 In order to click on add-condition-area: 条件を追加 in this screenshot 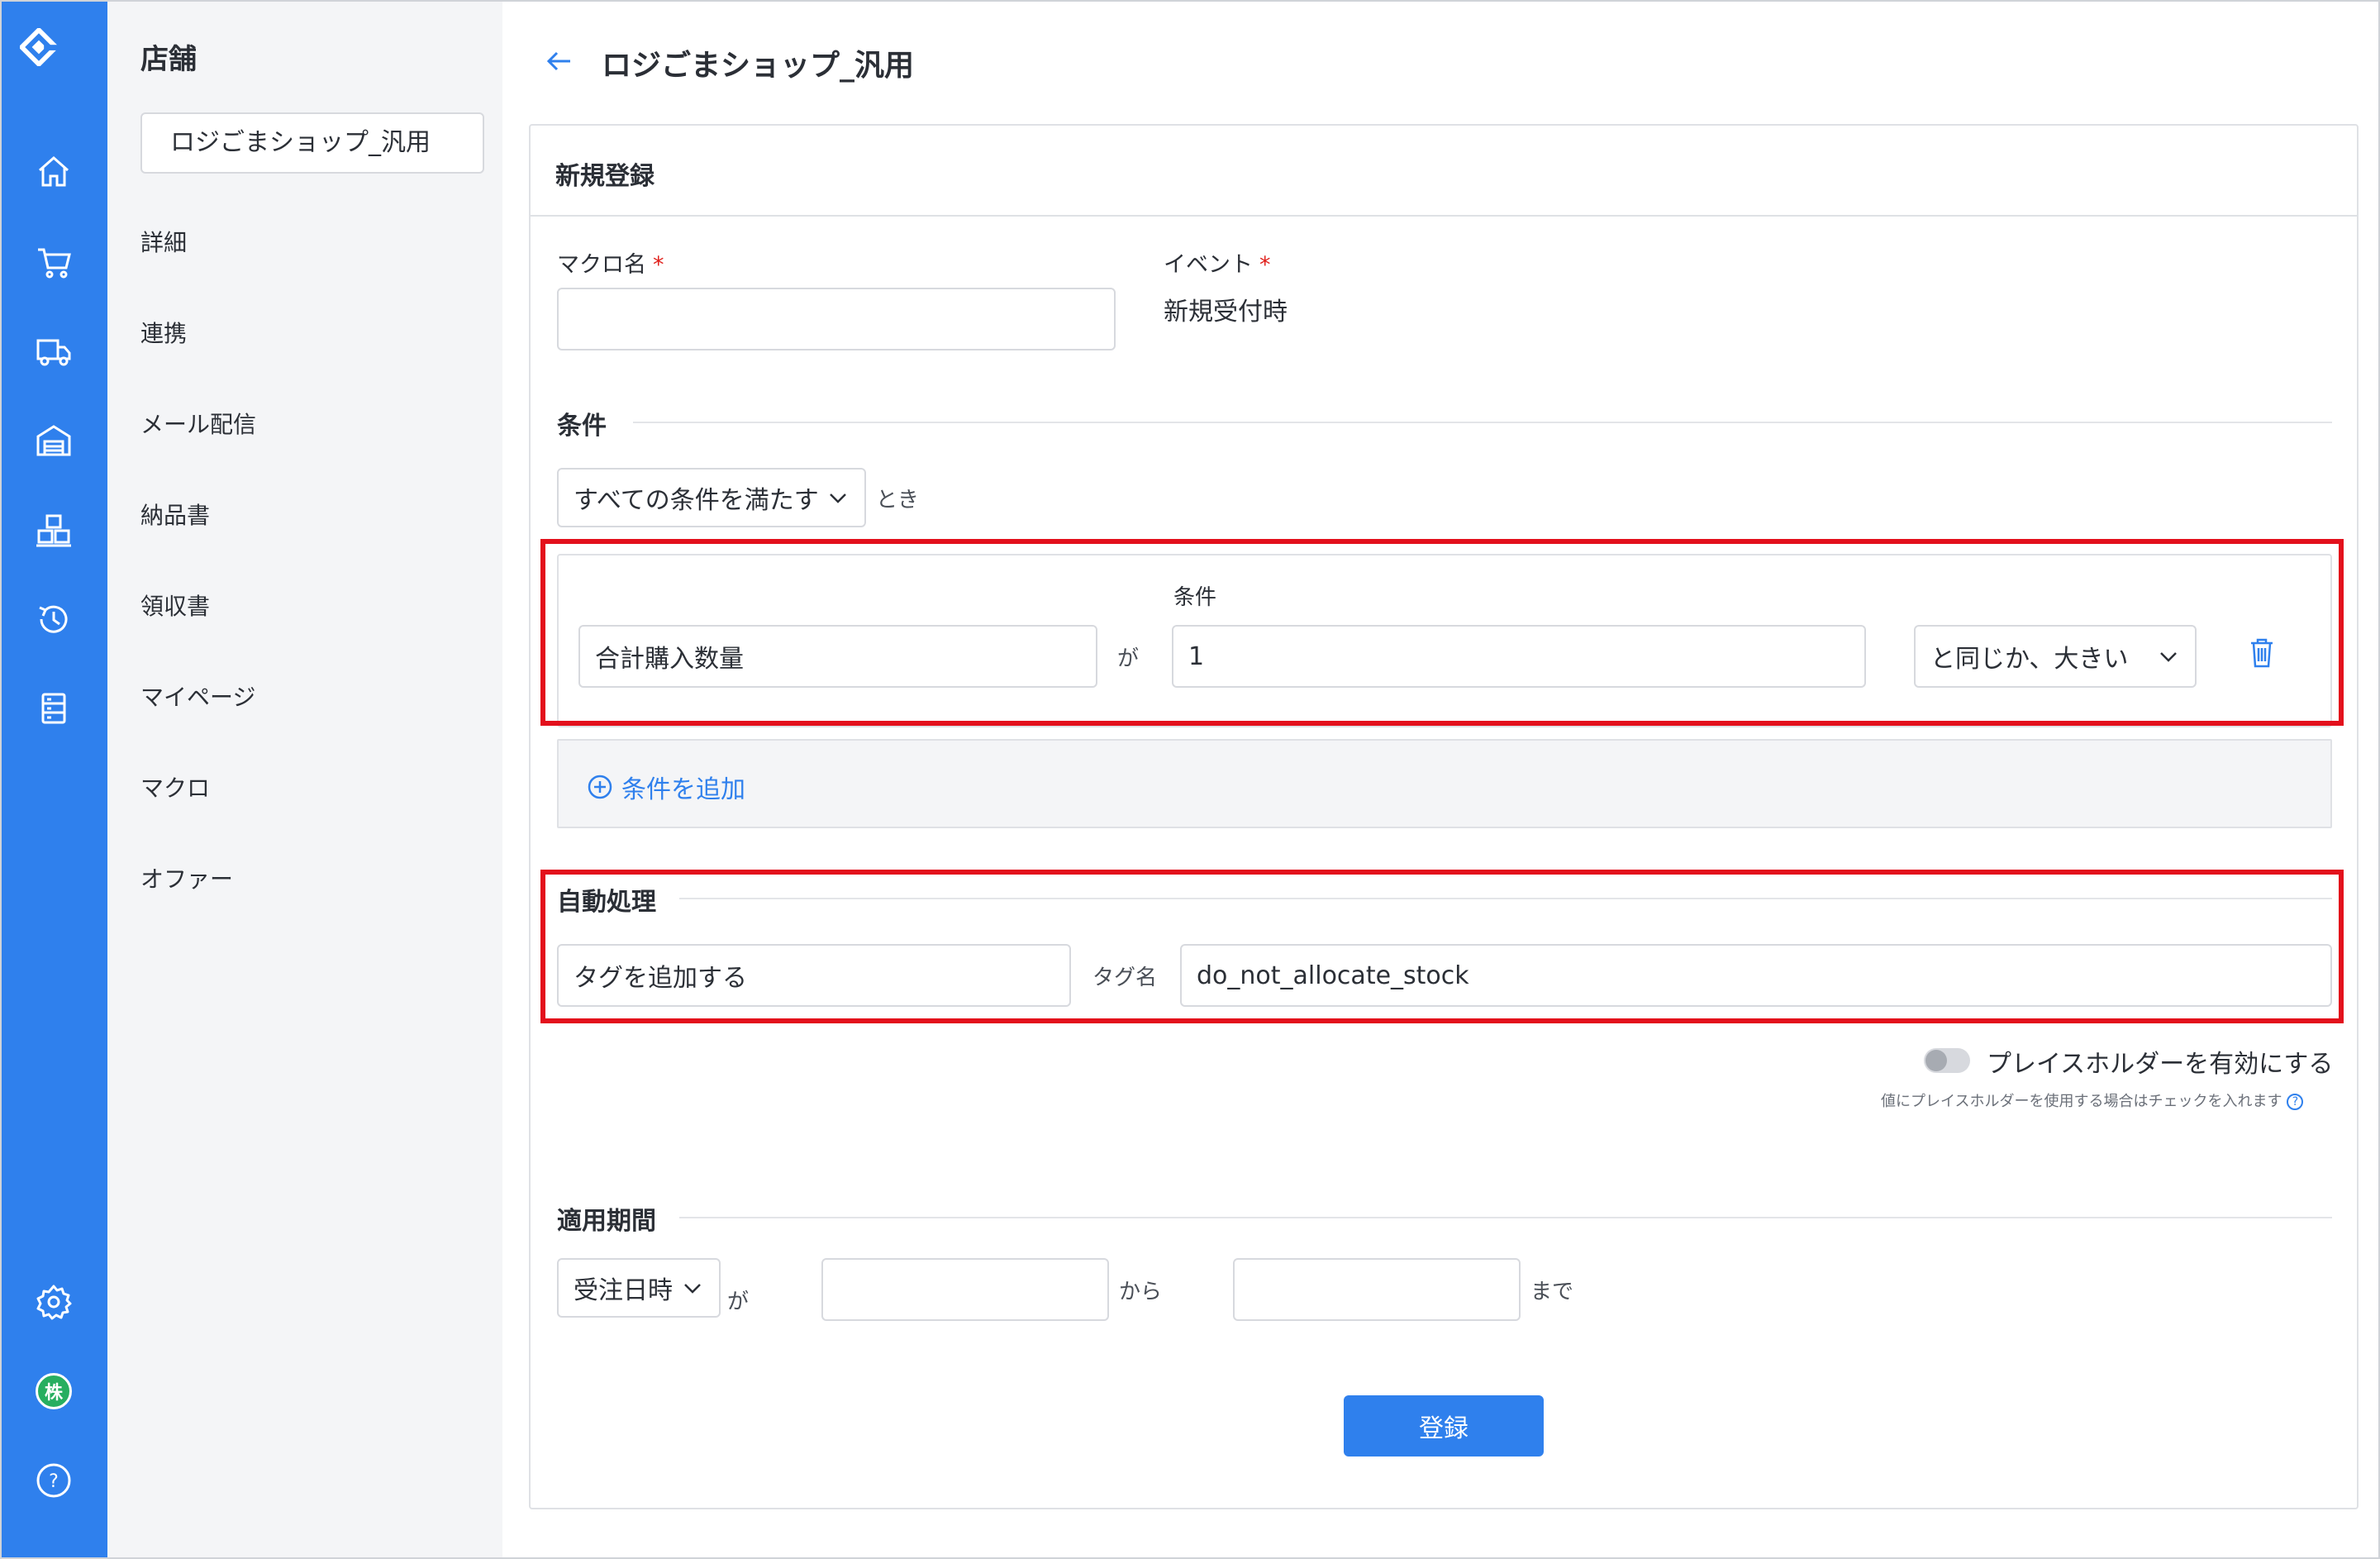, I will do `click(1444, 783)`.